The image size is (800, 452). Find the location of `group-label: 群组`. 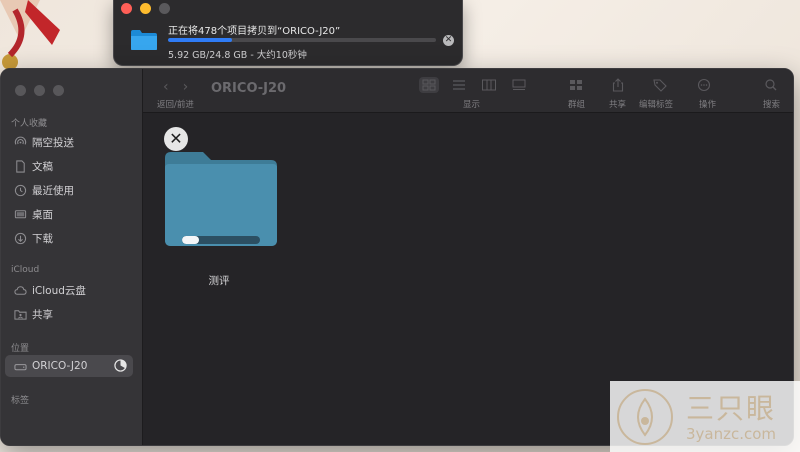

group-label: 群组 is located at coordinates (577, 105).